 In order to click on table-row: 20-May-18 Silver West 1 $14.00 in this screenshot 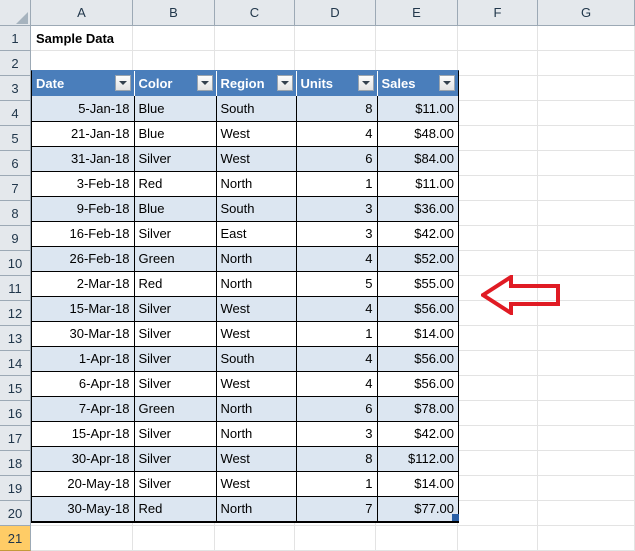, I will do `click(245, 484)`.